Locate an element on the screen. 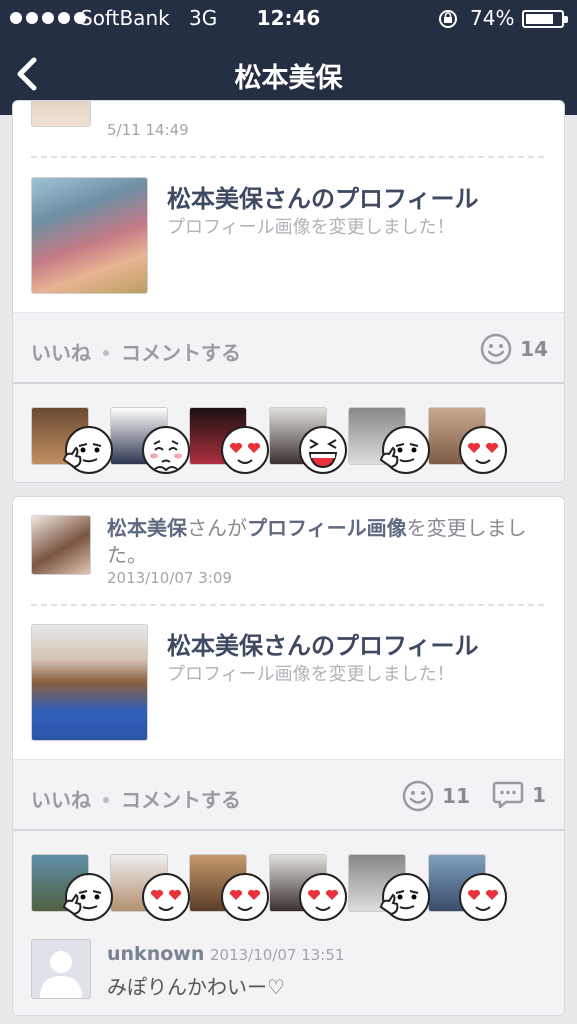 The width and height of the screenshot is (577, 1024). like-counter: 11 is located at coordinates (436, 796).